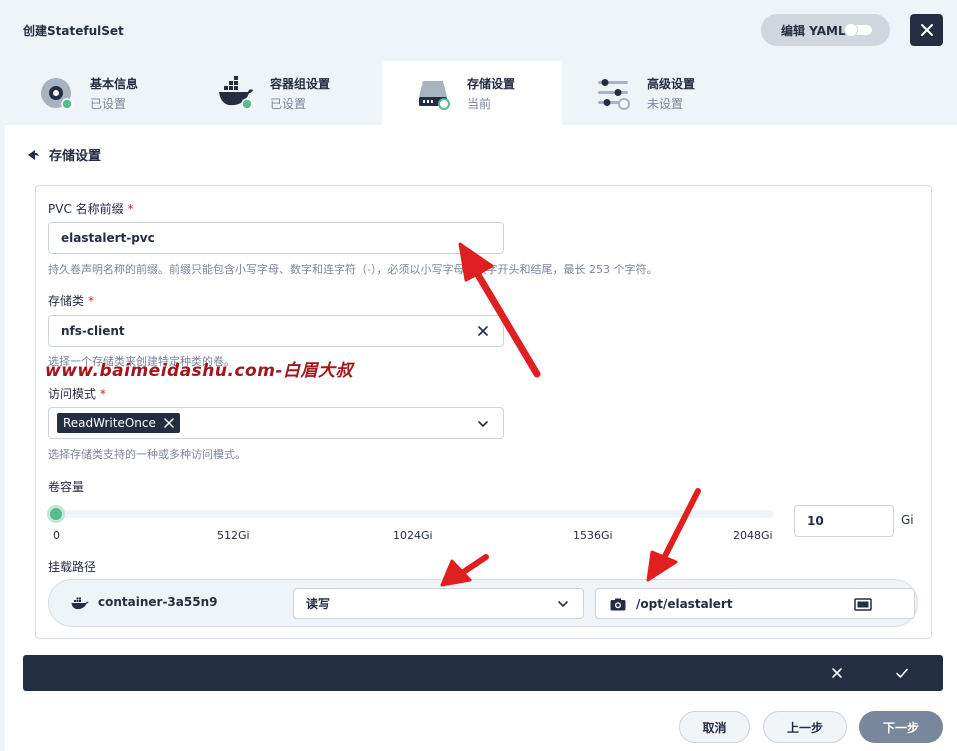  What do you see at coordinates (491, 84) in the screenshot?
I see `step-title: 存储设置` at bounding box center [491, 84].